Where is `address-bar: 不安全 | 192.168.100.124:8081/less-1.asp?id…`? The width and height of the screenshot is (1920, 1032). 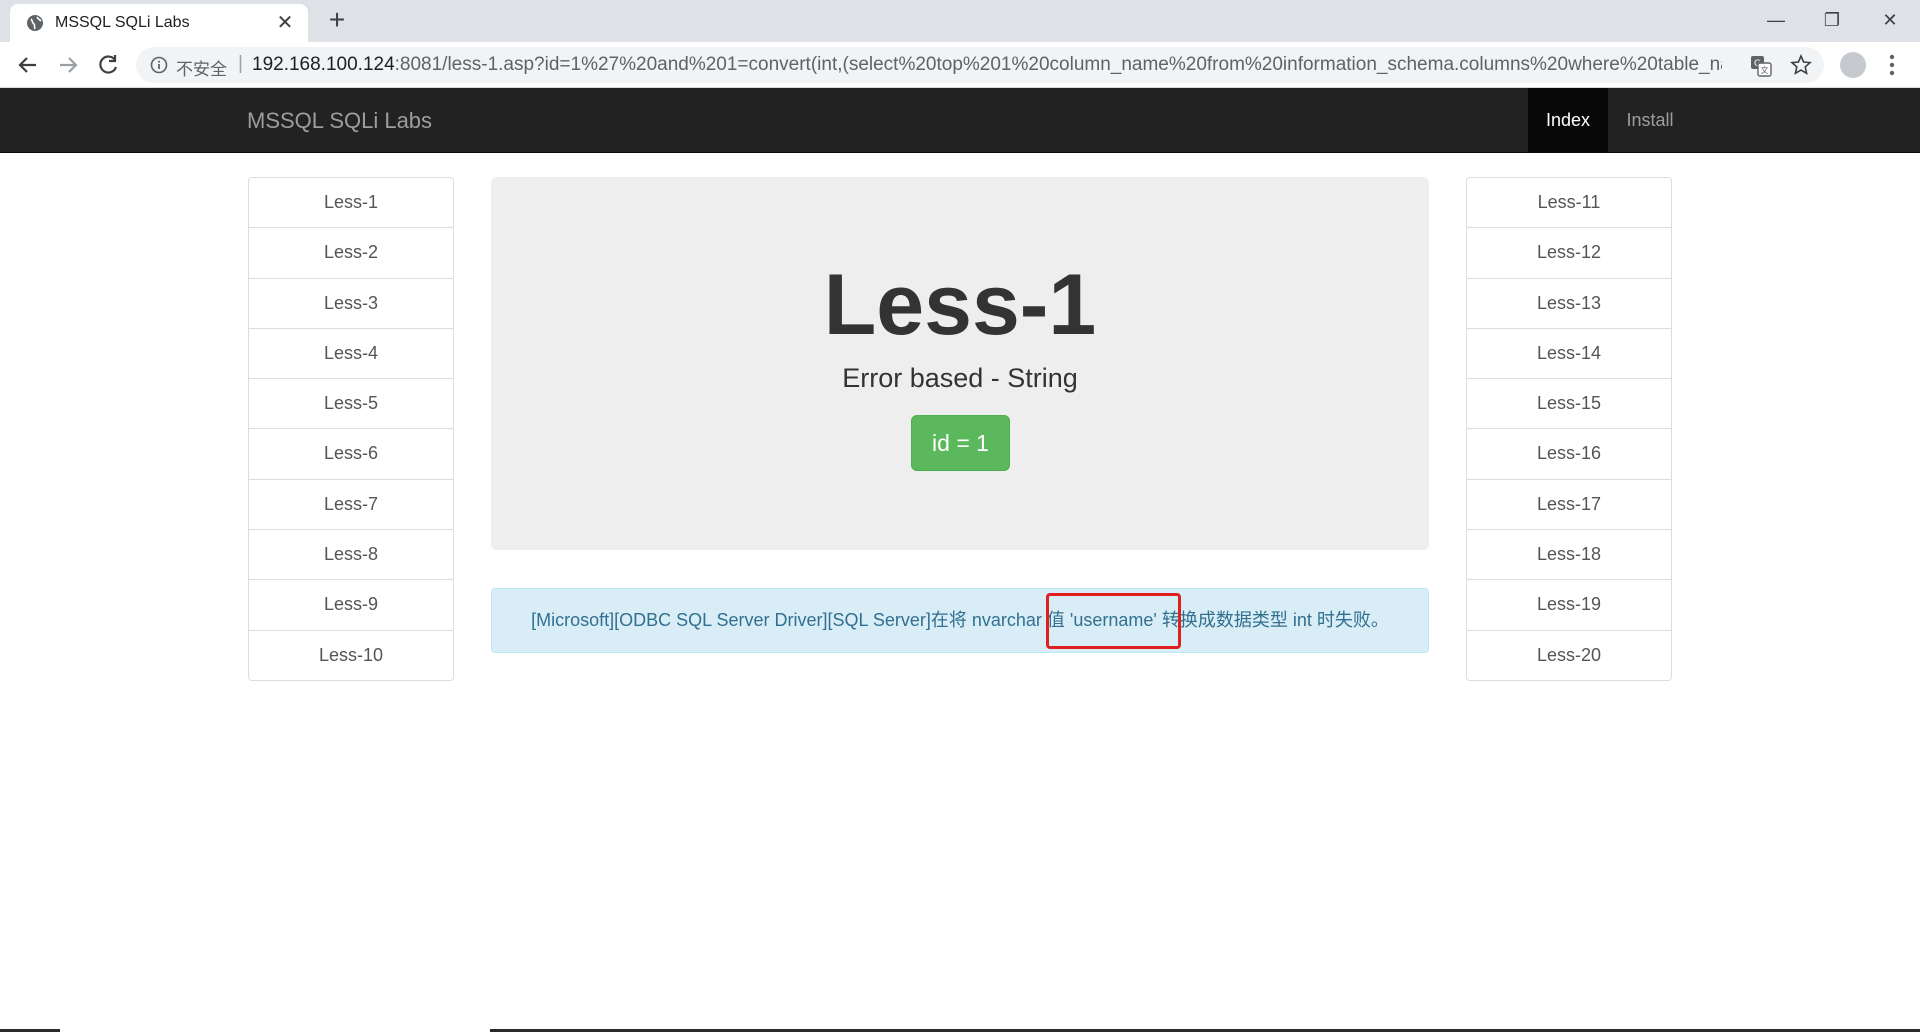 address-bar: 不安全 | 192.168.100.124:8081/less-1.asp?id… is located at coordinates (980, 65).